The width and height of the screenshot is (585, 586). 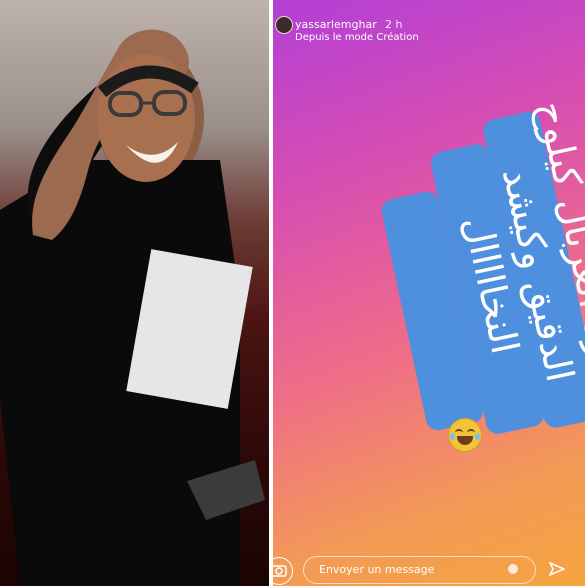 I want to click on send-icon, so click(x=557, y=569).